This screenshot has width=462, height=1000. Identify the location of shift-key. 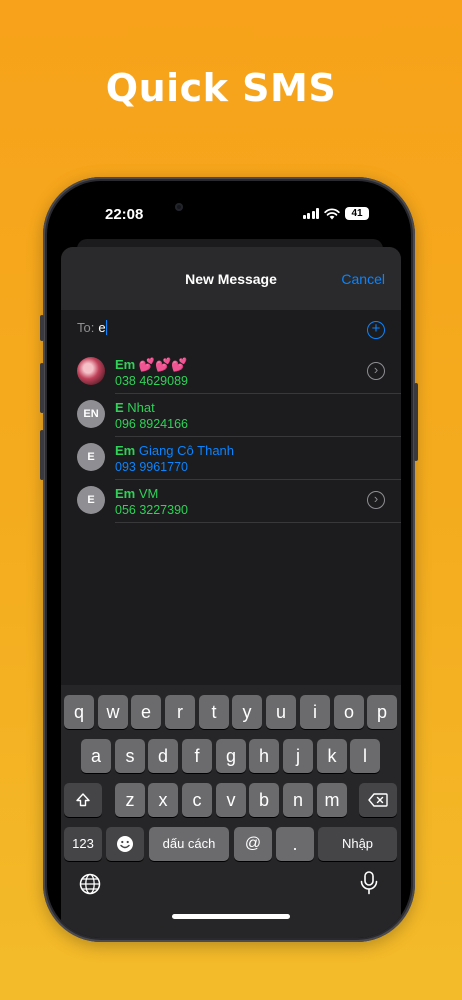
(83, 800).